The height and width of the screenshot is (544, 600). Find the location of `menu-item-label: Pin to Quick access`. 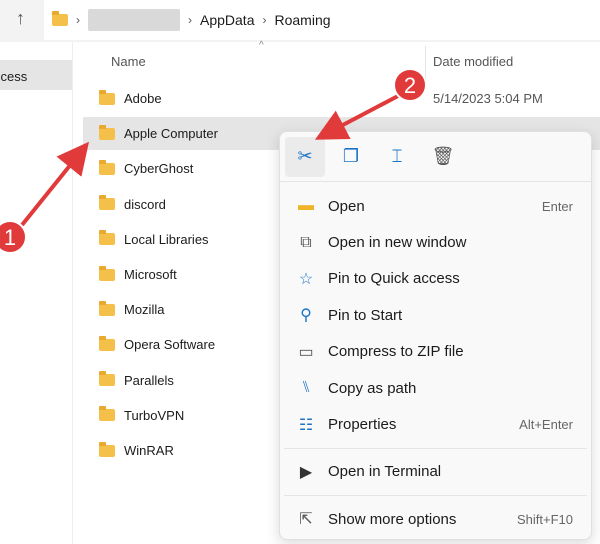

menu-item-label: Pin to Quick access is located at coordinates (394, 279).